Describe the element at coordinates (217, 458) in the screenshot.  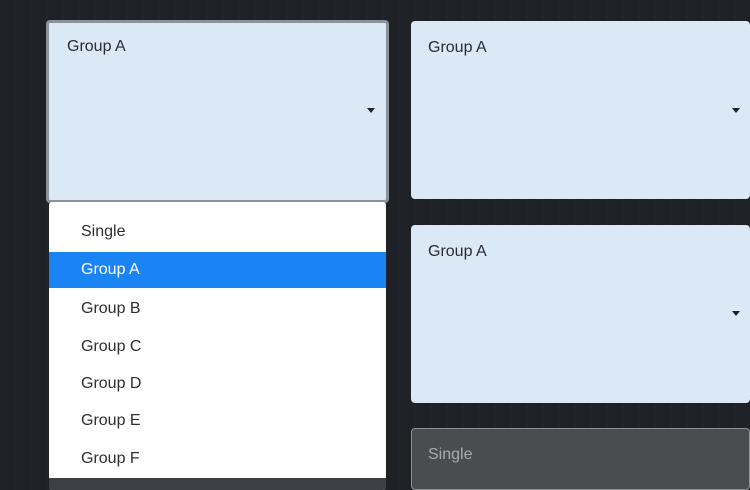
I see `dropdown-option-group-f: Group F` at that location.